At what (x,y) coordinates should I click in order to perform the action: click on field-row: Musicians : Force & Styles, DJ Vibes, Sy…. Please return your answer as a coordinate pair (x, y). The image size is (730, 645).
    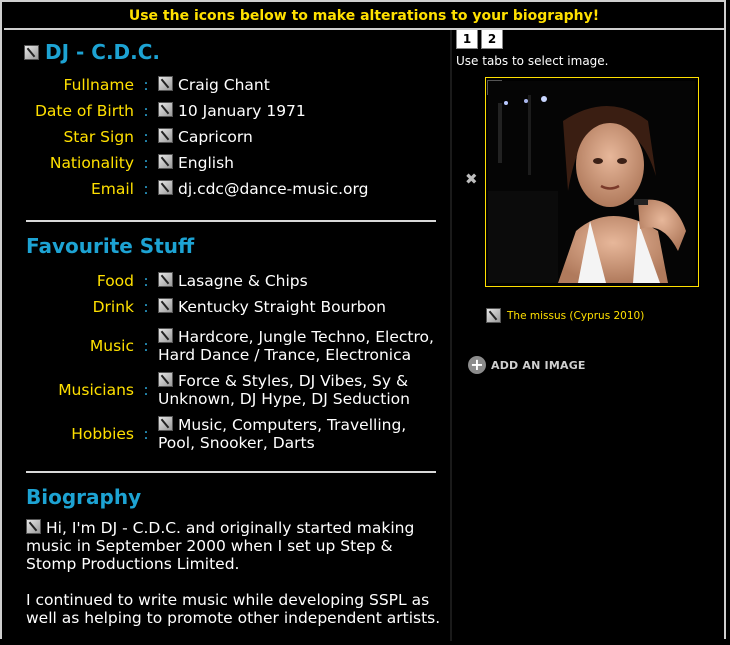
    Looking at the image, I should click on (239, 390).